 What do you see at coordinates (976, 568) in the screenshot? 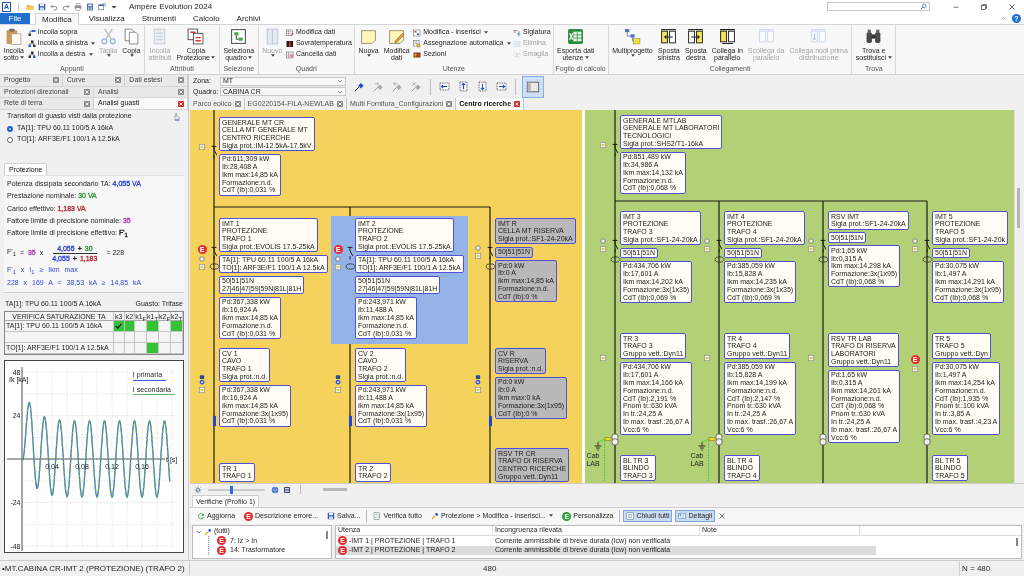
I see `status-text: N = 480` at bounding box center [976, 568].